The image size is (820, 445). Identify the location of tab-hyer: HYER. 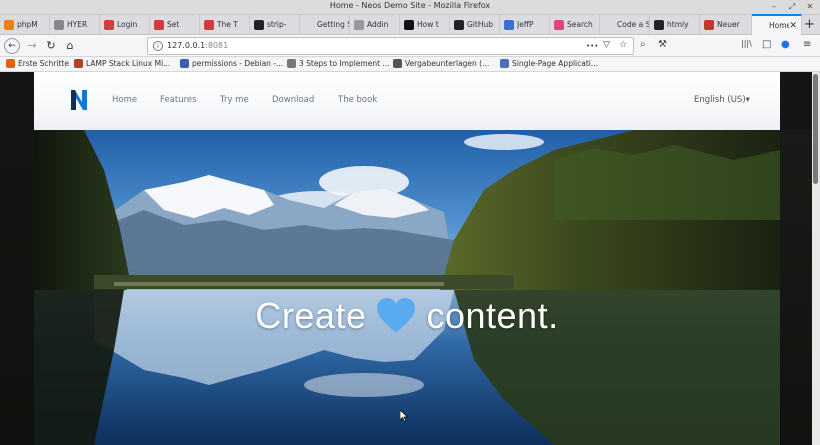
(75, 24).